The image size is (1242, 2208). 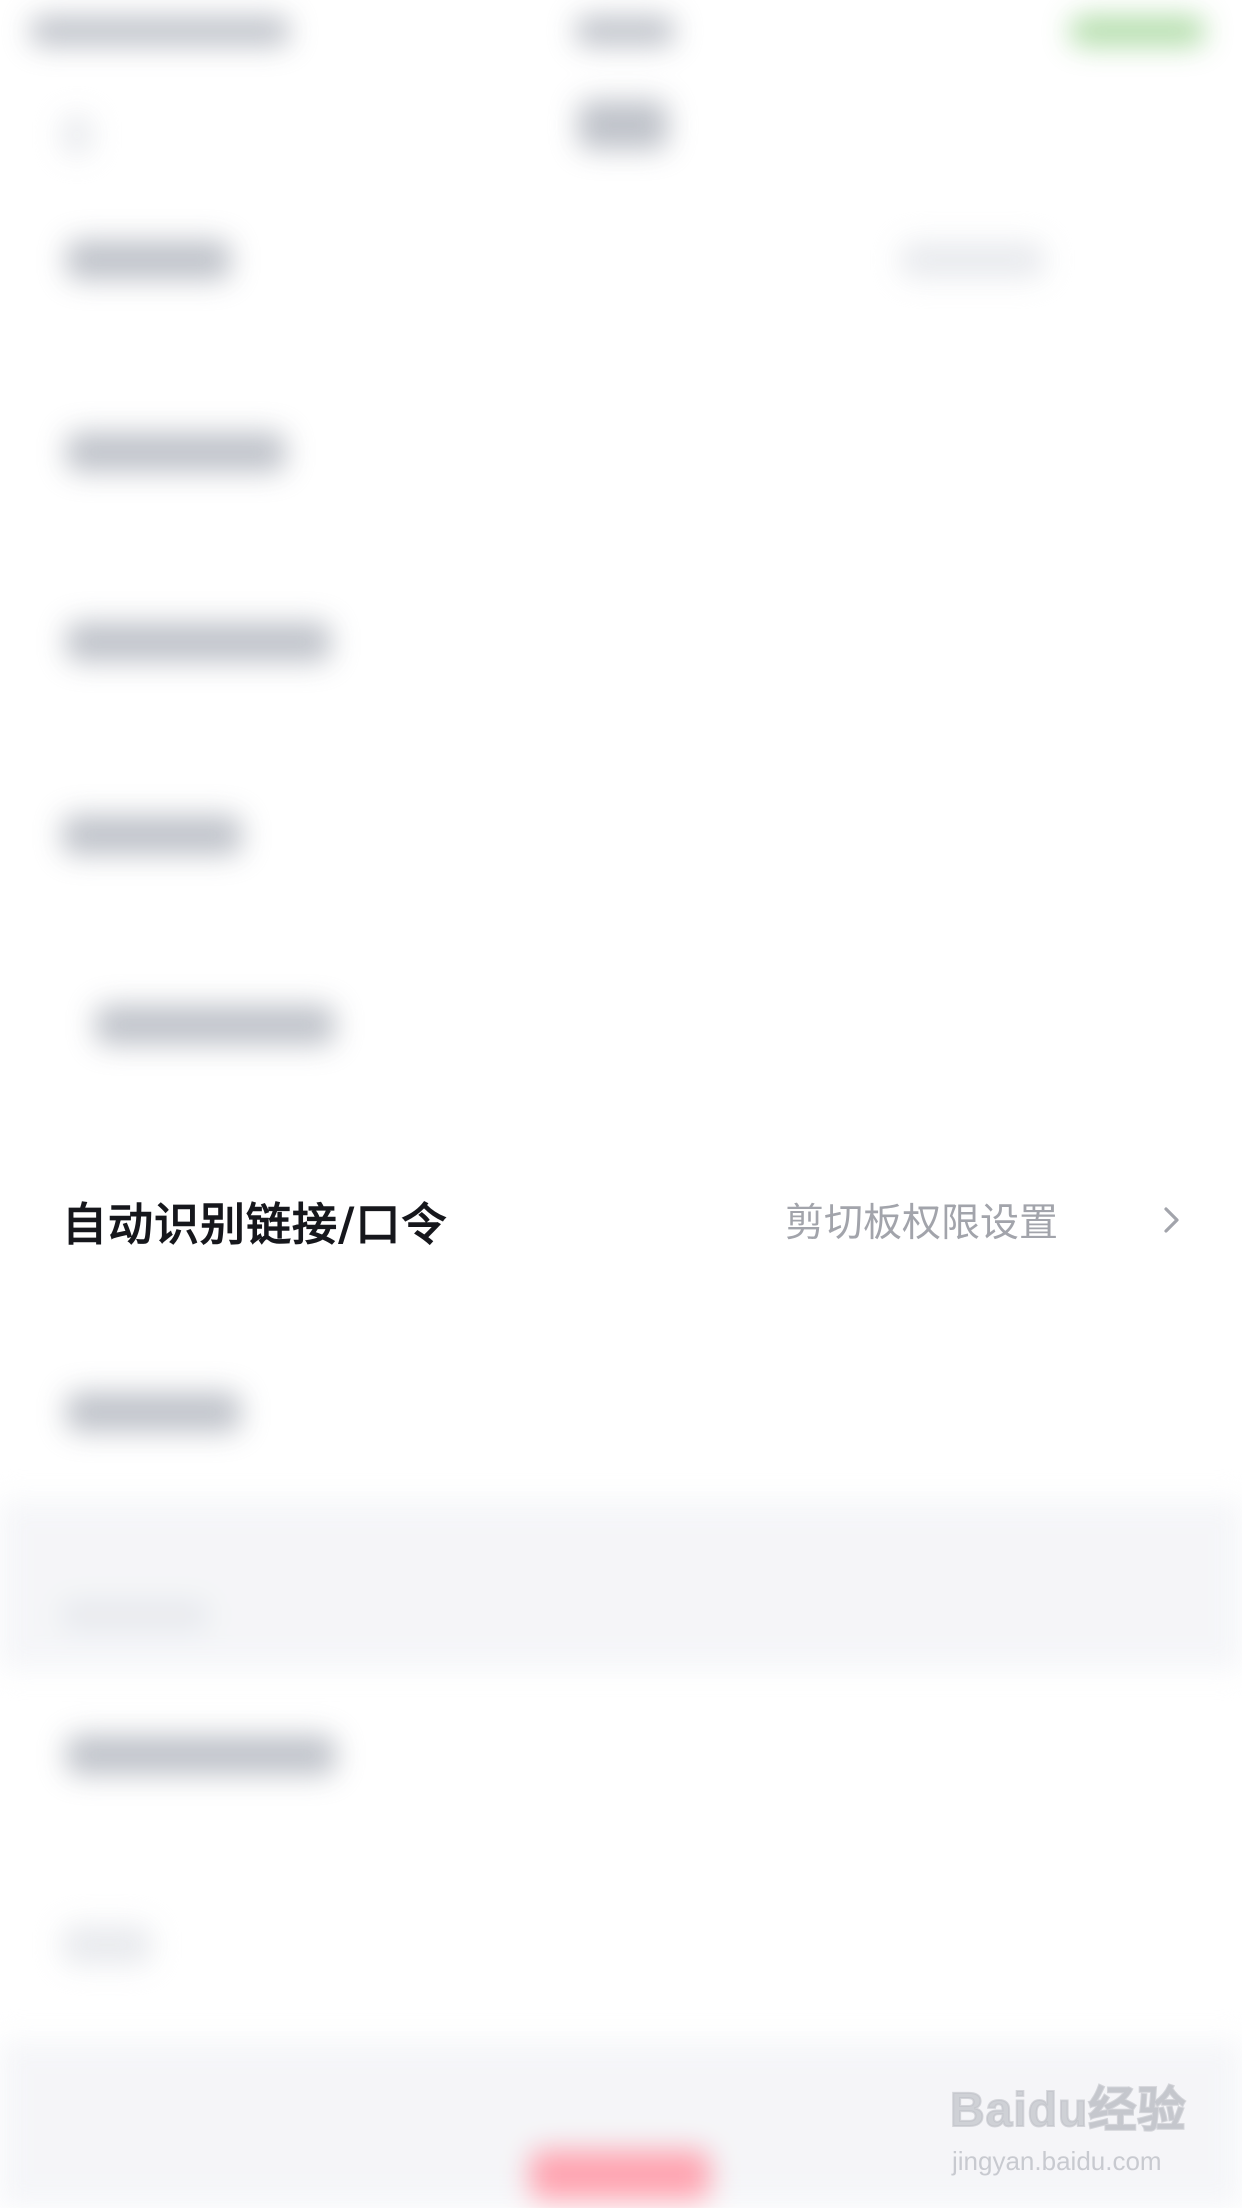 What do you see at coordinates (201, 1755) in the screenshot?
I see `row-8-label-blur` at bounding box center [201, 1755].